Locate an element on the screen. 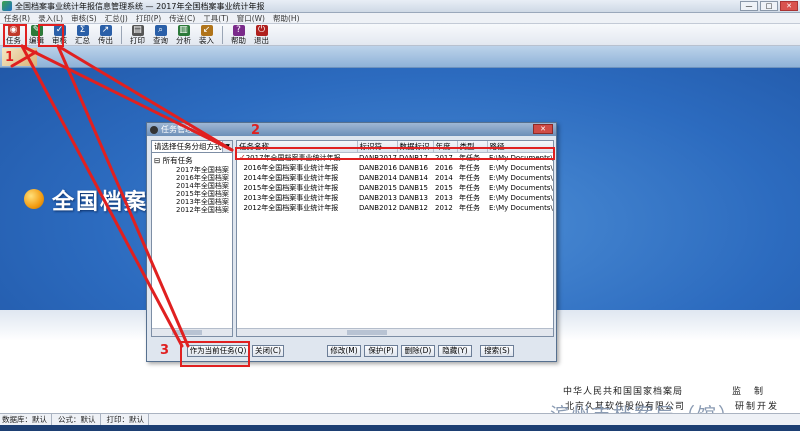 Image resolution: width=800 pixels, height=431 pixels. modify-button: 修改(M) is located at coordinates (344, 351).